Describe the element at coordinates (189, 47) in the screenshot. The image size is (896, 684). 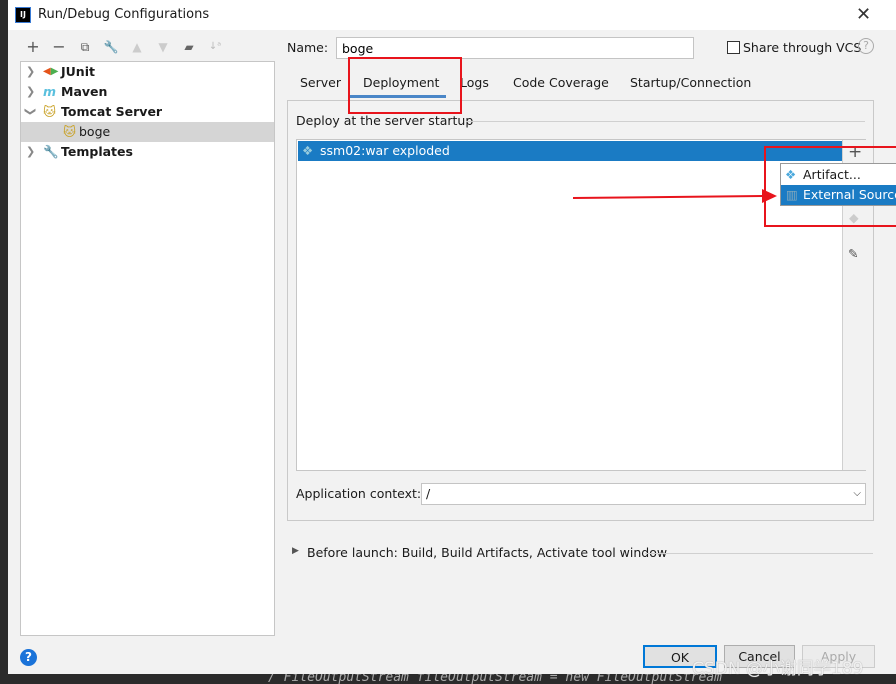
I see `folder-add-icon: ▰` at that location.